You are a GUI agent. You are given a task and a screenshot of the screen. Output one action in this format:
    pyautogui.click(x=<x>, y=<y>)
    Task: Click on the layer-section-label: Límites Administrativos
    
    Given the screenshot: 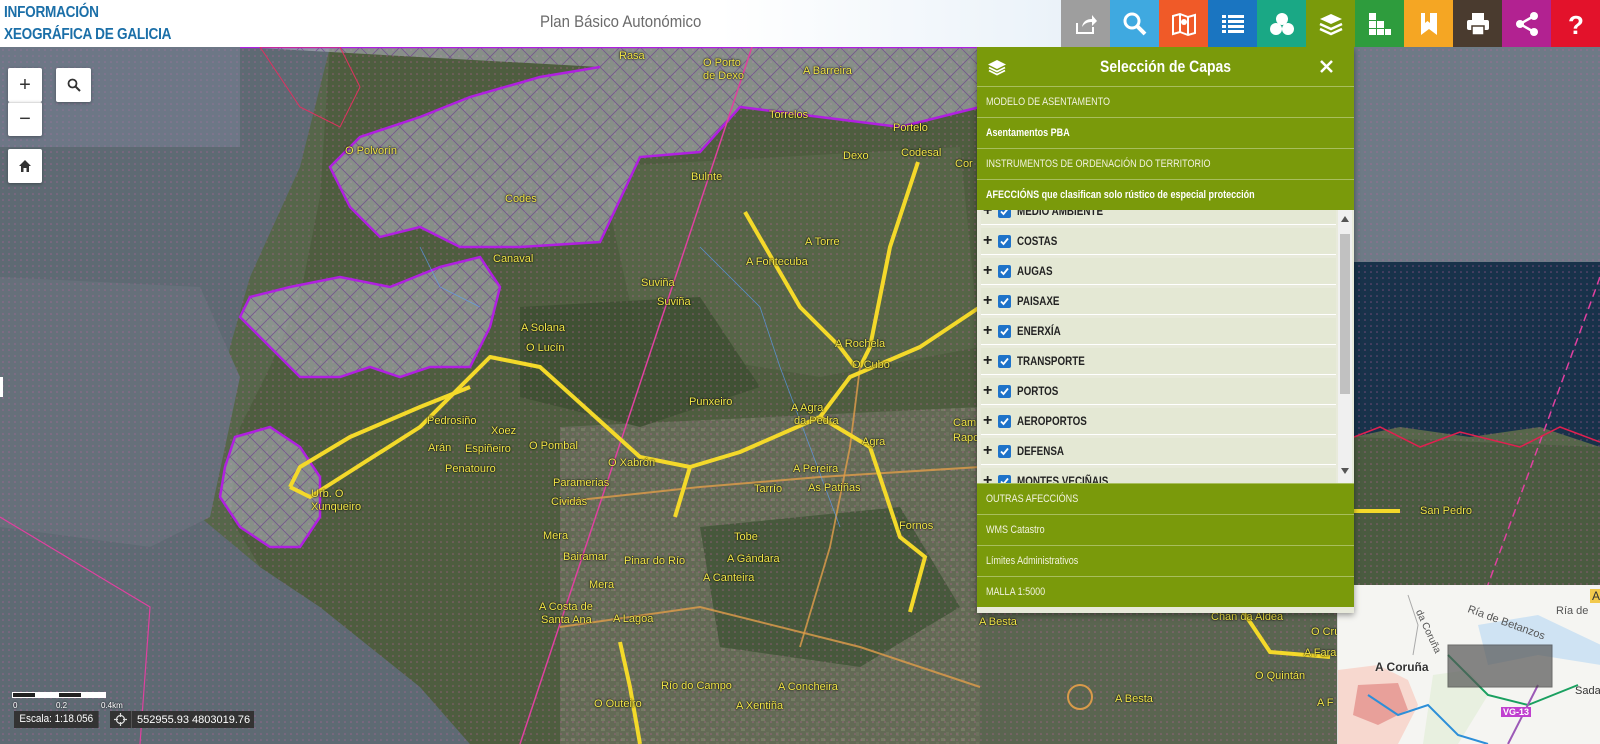 What is the action you would take?
    pyautogui.click(x=1032, y=561)
    